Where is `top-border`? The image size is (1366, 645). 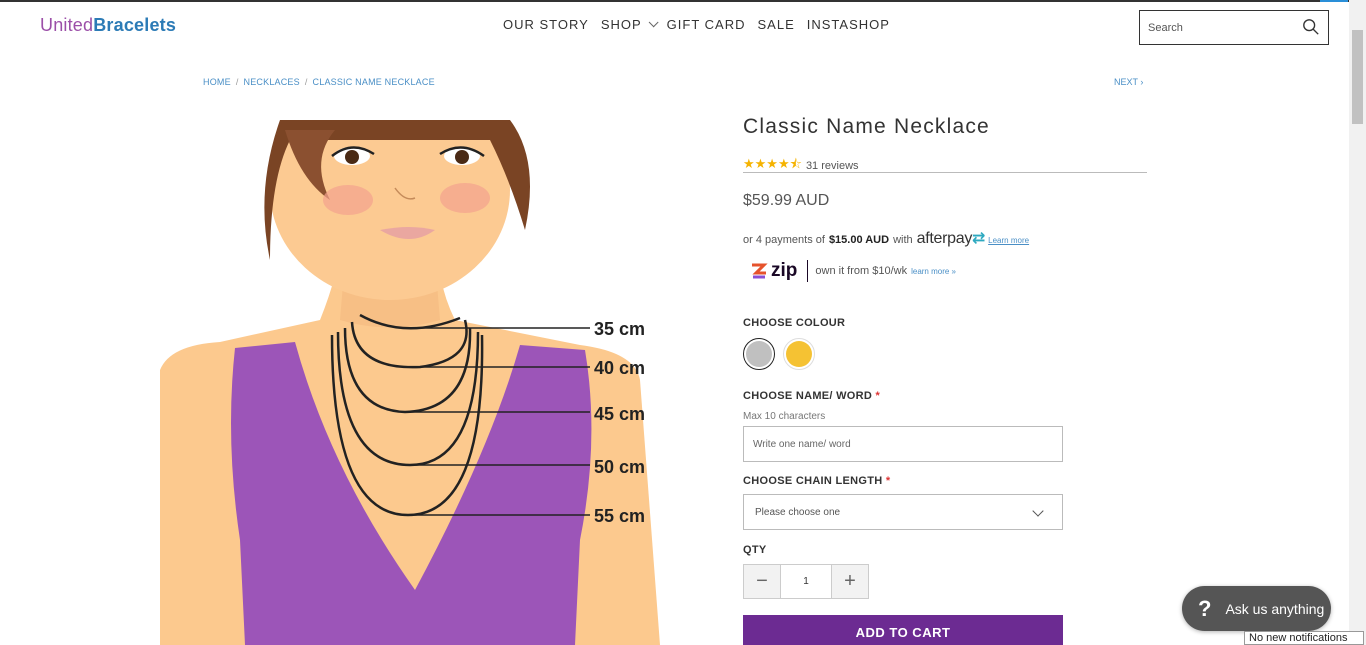 top-border is located at coordinates (683, 1).